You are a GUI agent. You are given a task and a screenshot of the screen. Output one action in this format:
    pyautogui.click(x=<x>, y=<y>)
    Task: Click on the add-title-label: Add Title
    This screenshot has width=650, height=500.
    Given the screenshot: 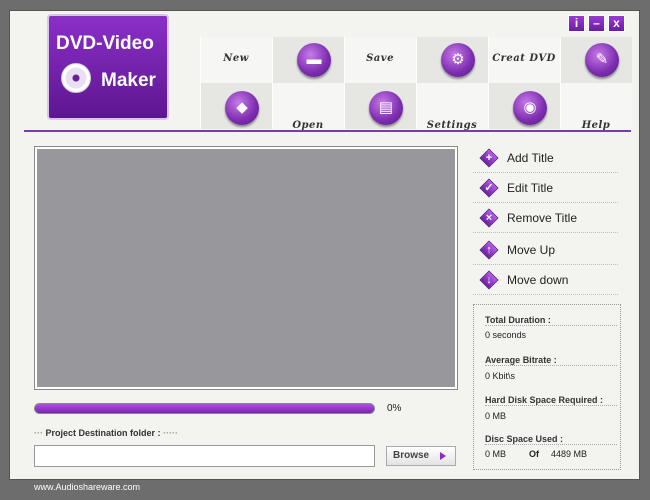 What is the action you would take?
    pyautogui.click(x=530, y=158)
    